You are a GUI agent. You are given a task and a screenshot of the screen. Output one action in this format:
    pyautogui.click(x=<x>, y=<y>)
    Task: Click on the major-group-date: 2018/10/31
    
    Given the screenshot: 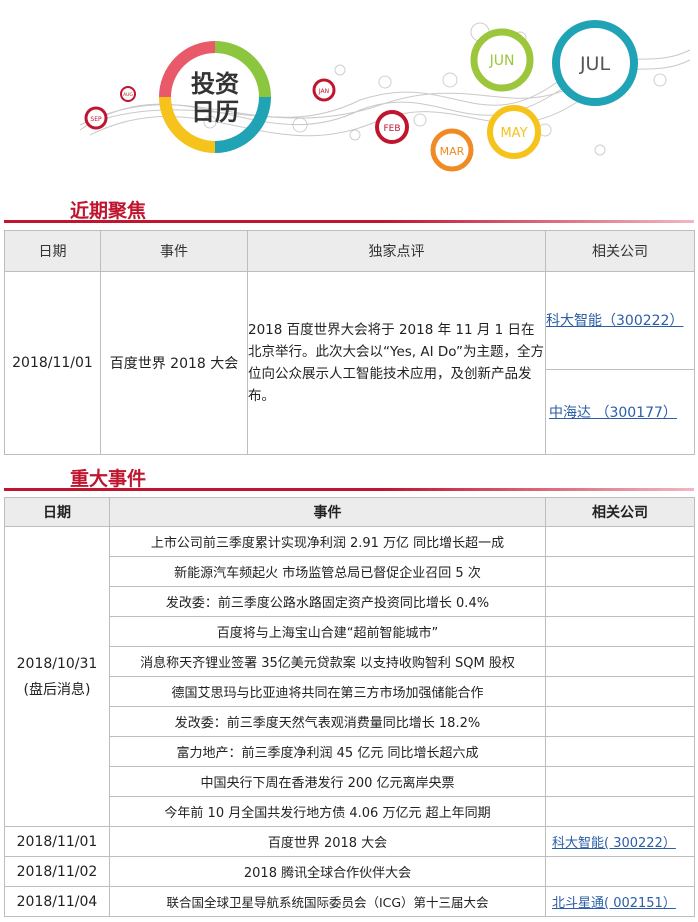 What is the action you would take?
    pyautogui.click(x=57, y=663)
    